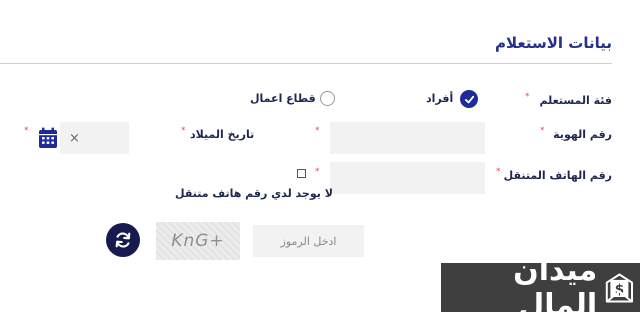 Image resolution: width=640 pixels, height=312 pixels. I want to click on watermark-text: ميدان المال, so click(555, 282).